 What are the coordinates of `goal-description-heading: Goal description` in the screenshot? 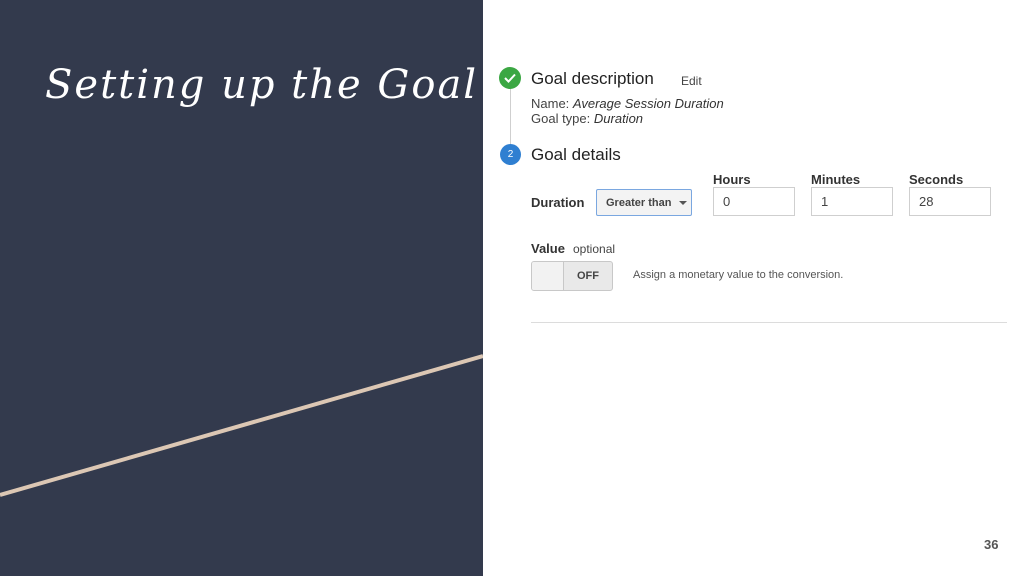 It's located at (592, 78).